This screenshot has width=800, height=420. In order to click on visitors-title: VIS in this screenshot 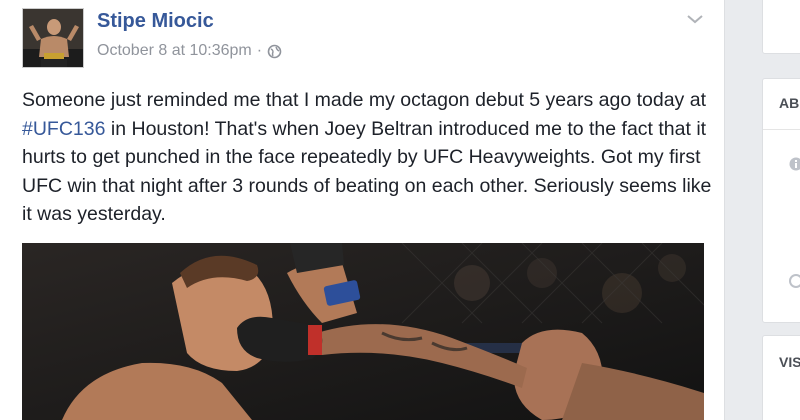, I will do `click(789, 362)`.